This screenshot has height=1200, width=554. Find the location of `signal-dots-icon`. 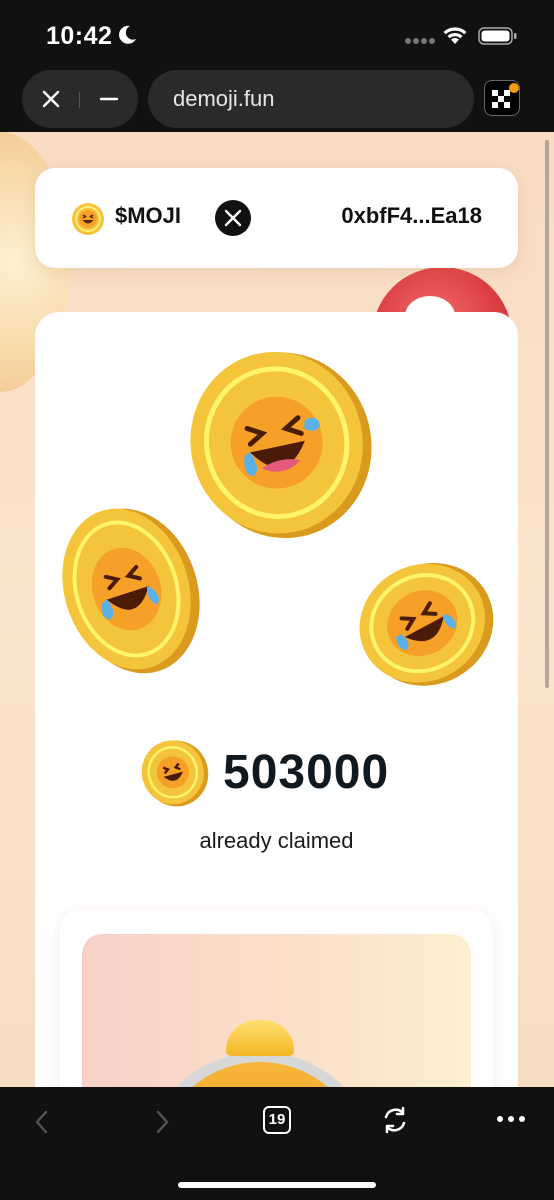

signal-dots-icon is located at coordinates (420, 41).